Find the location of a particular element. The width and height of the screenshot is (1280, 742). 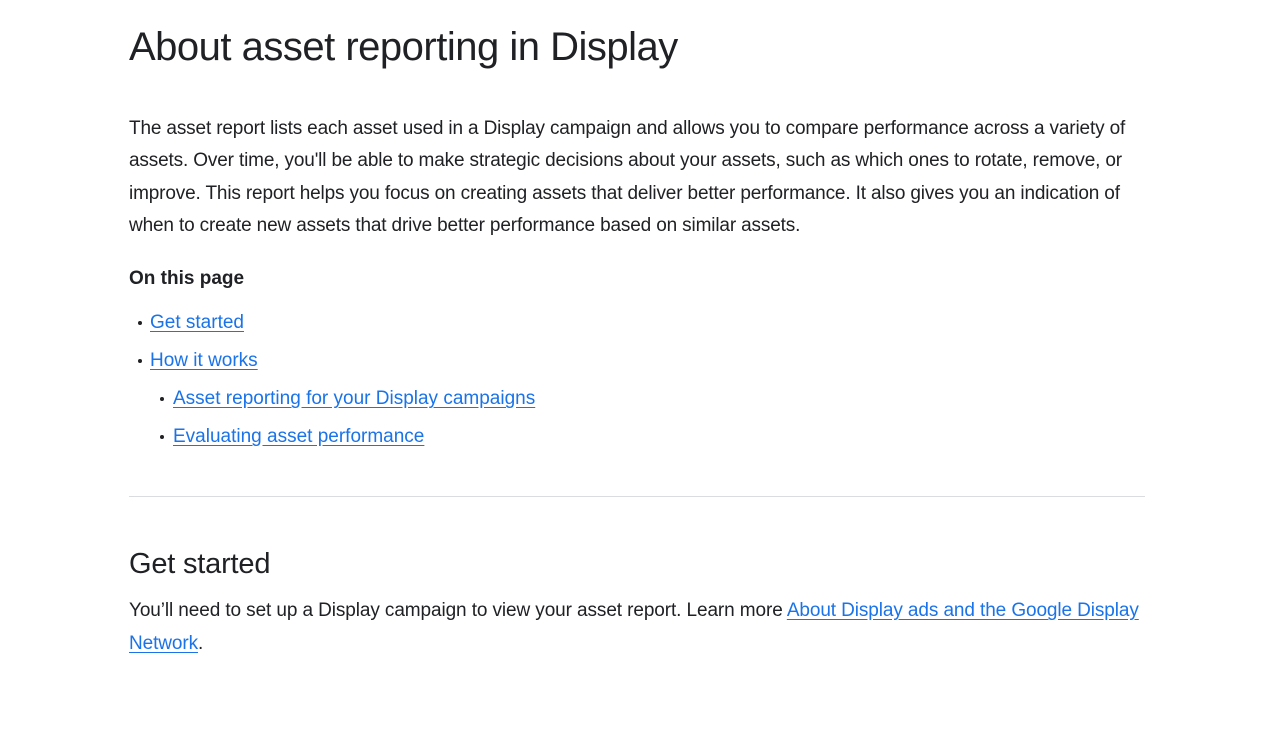

toc-link-how-it-works: How it works is located at coordinates (204, 360).